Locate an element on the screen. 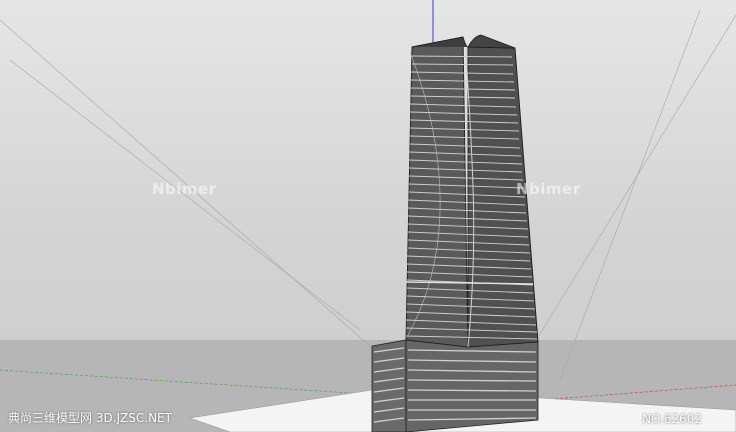 The height and width of the screenshot is (432, 736). red-axis is located at coordinates (637, 392).